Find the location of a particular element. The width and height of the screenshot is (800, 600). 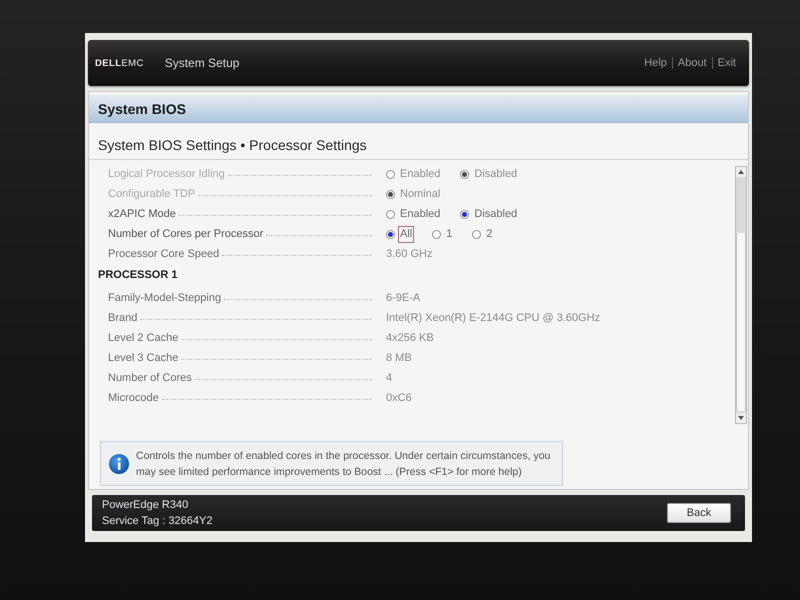

breadcrumb: System BIOS Settings • Processor Settings is located at coordinates (232, 145).